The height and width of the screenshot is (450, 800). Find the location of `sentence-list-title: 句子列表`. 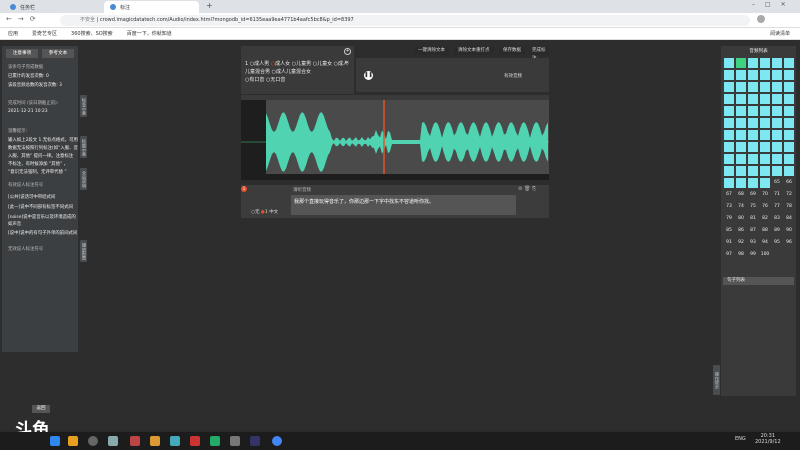

sentence-list-title: 句子列表 is located at coordinates (758, 281).